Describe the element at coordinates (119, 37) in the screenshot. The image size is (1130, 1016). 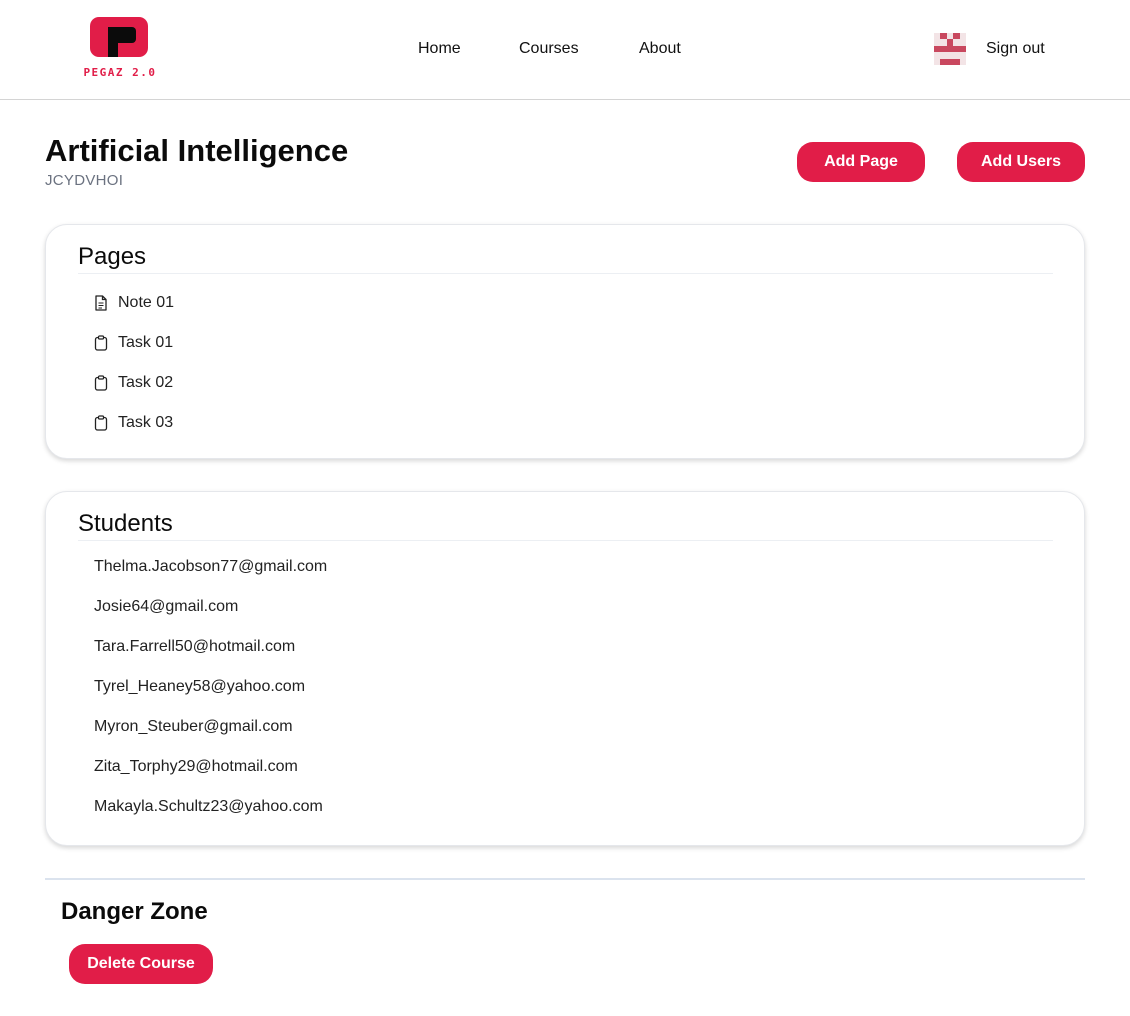
I see `logo-mark-icon` at that location.